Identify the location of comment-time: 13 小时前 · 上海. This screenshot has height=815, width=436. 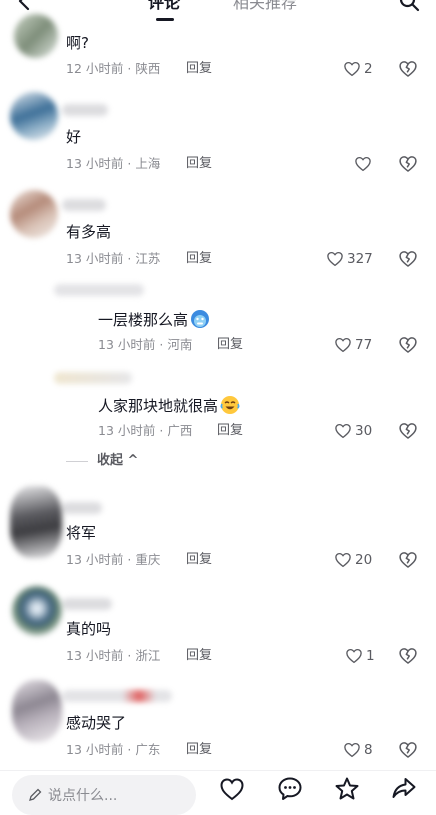
(113, 163).